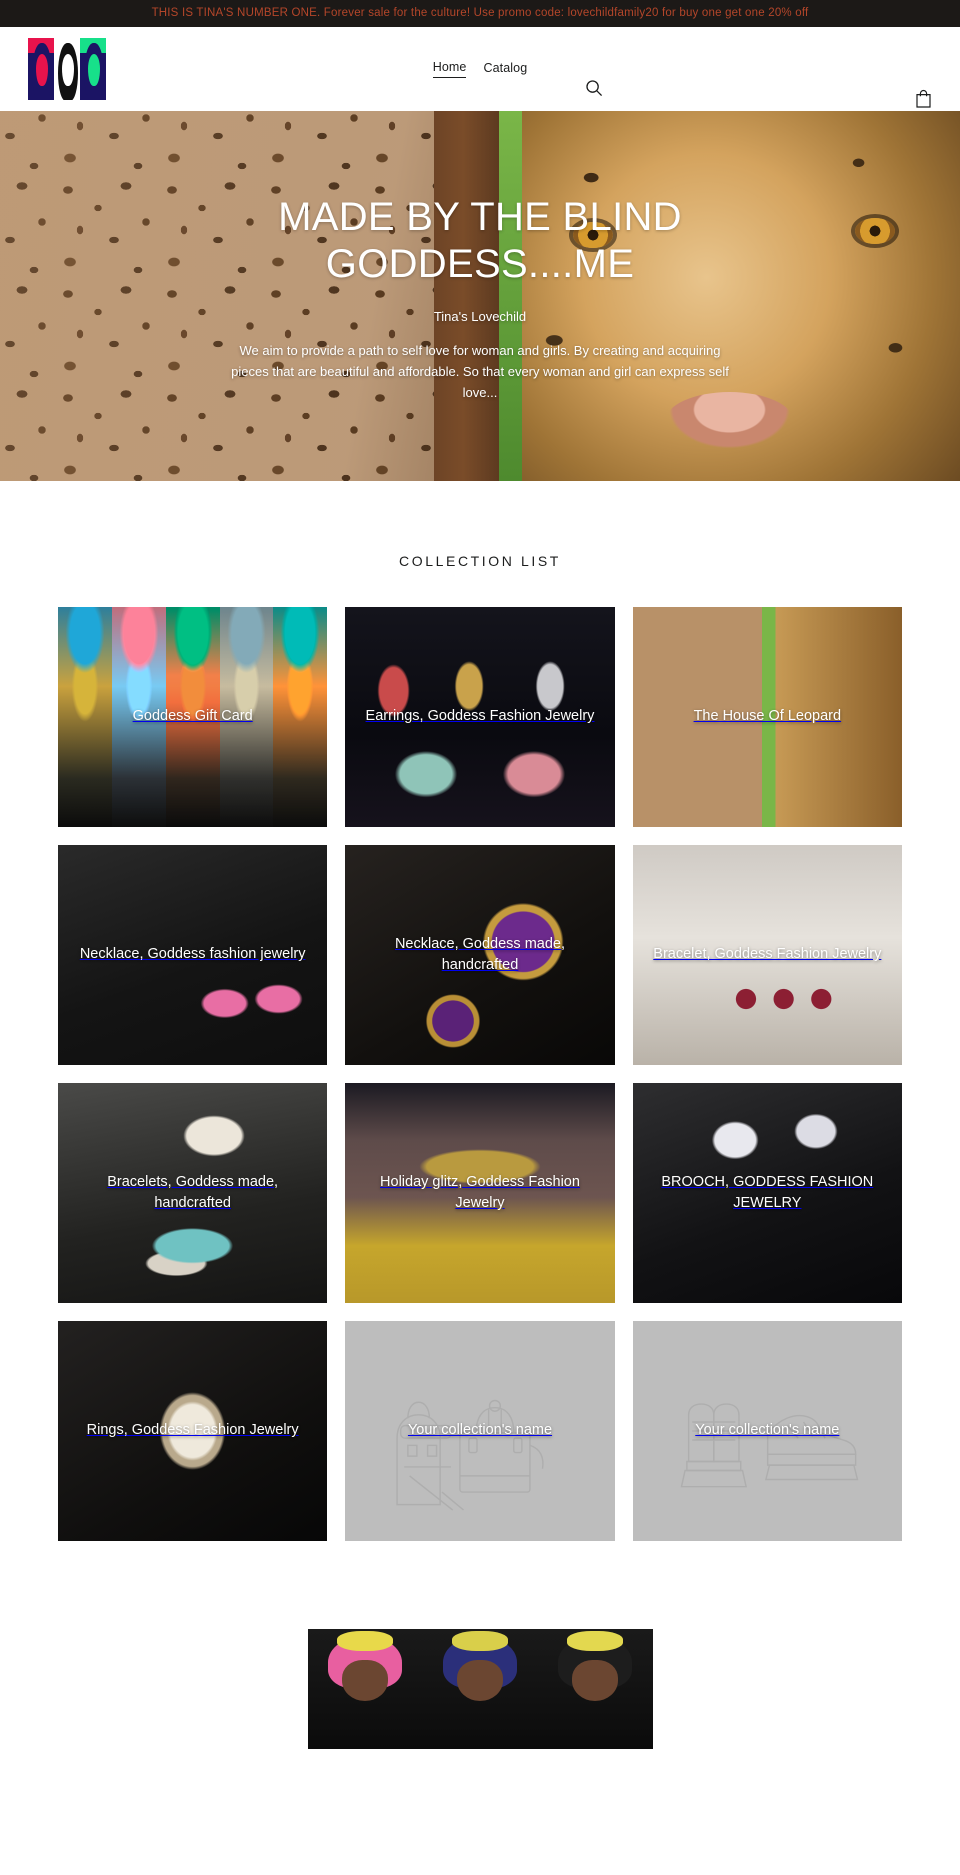 The width and height of the screenshot is (960, 1875). What do you see at coordinates (93, 69) in the screenshot?
I see `logo-panel-green` at bounding box center [93, 69].